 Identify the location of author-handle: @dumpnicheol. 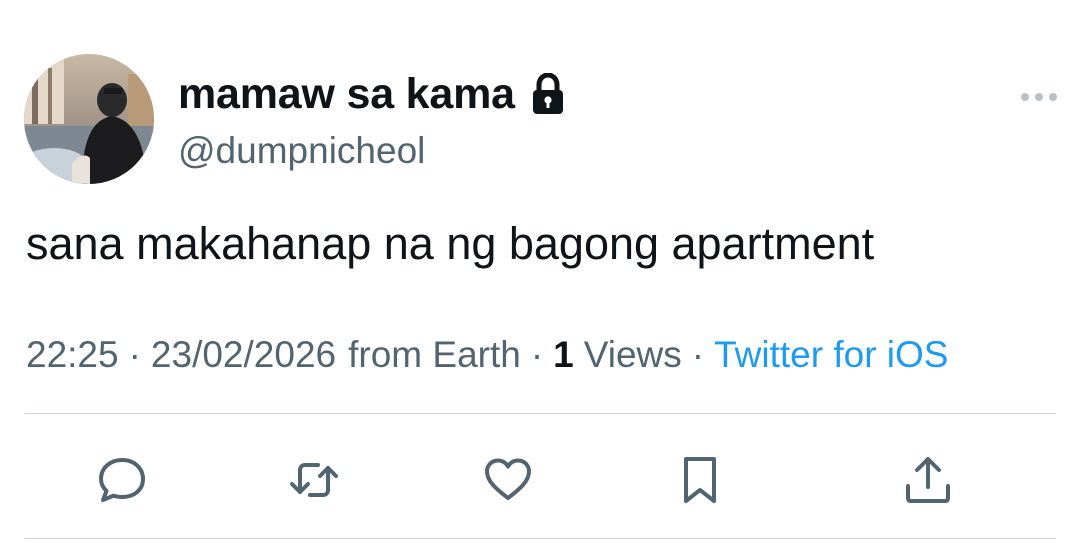
(301, 151).